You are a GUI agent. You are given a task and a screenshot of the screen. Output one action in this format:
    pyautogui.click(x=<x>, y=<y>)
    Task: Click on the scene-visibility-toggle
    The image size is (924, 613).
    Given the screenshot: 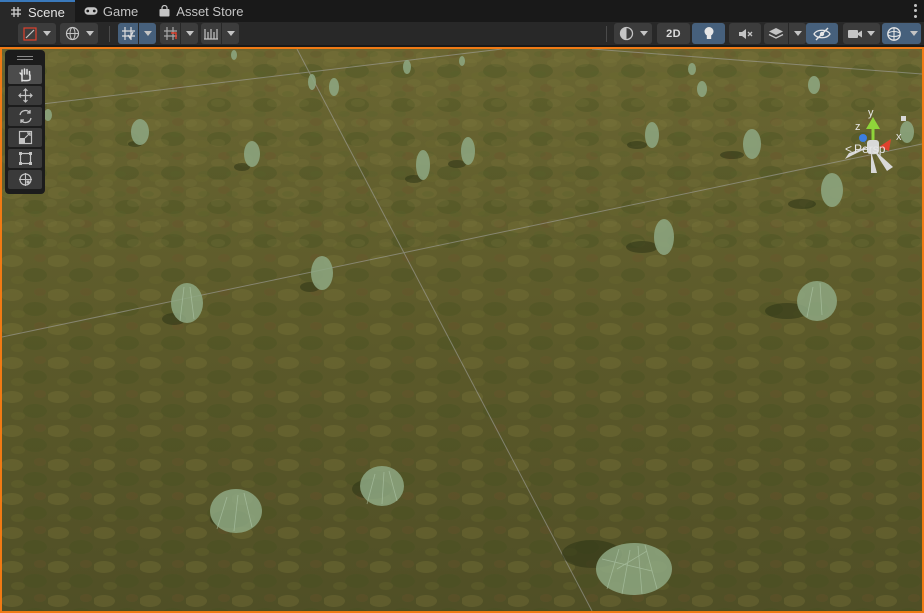 What is the action you would take?
    pyautogui.click(x=822, y=33)
    